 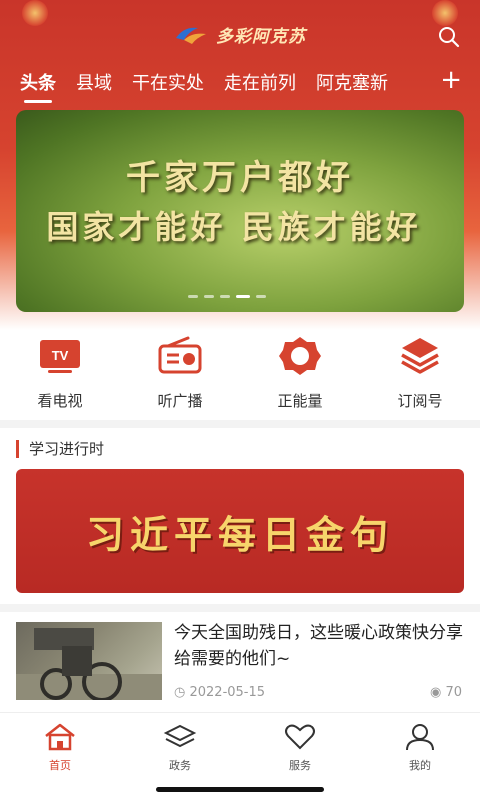 I want to click on app-logo: 多彩阿克苏, so click(x=240, y=34).